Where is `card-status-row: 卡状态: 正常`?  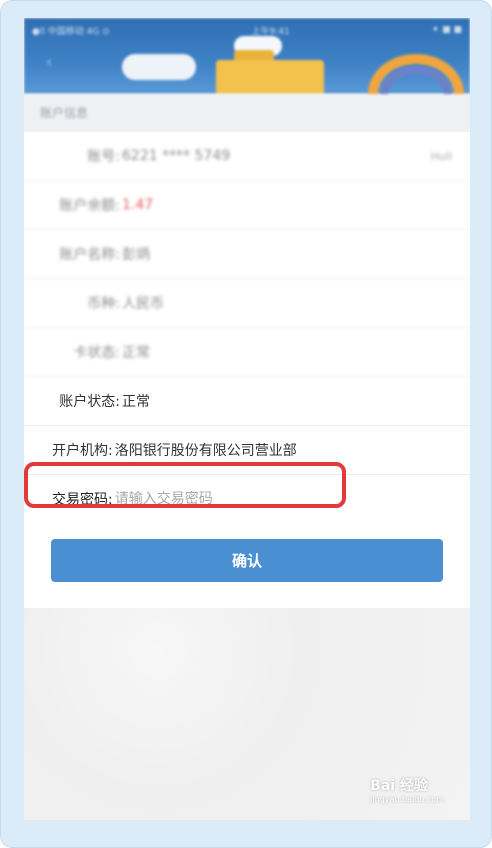
card-status-row: 卡状态: 正常 is located at coordinates (247, 352).